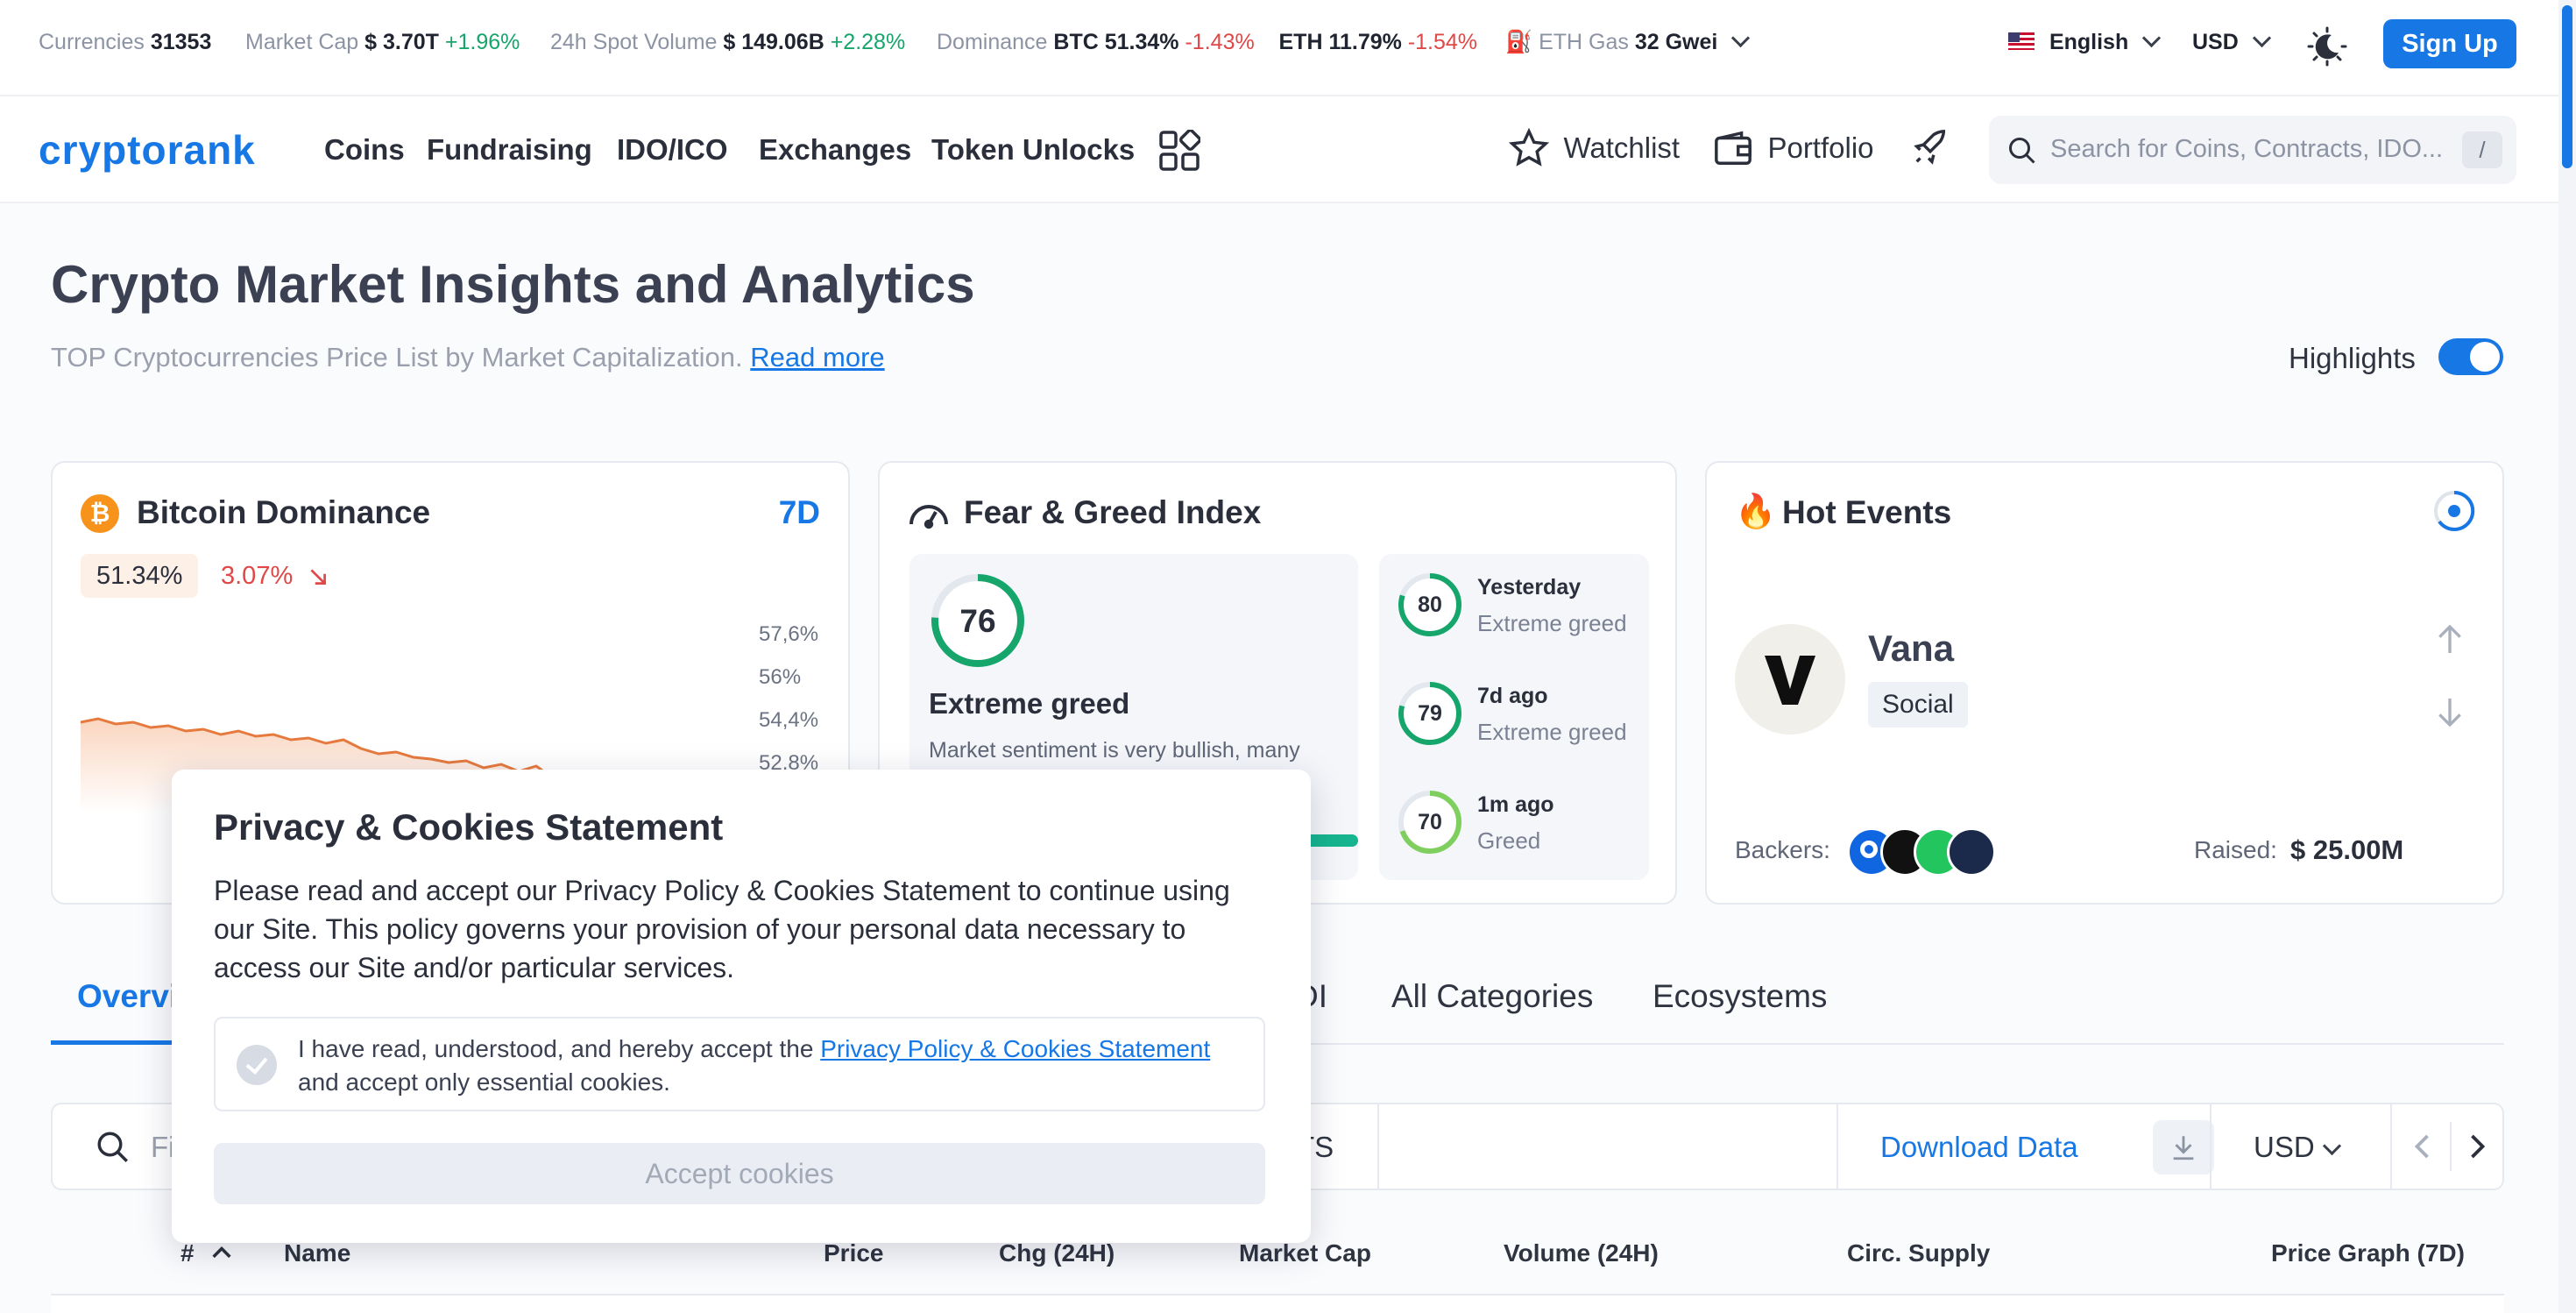 The height and width of the screenshot is (1313, 2576). I want to click on page-scrollbar, so click(2567, 656).